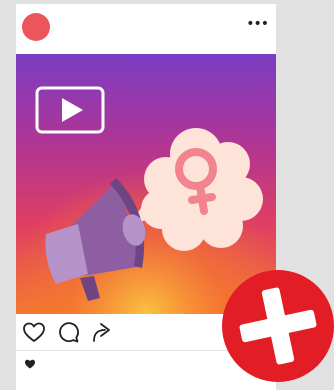  What do you see at coordinates (34, 332) in the screenshot?
I see `heart-icon` at bounding box center [34, 332].